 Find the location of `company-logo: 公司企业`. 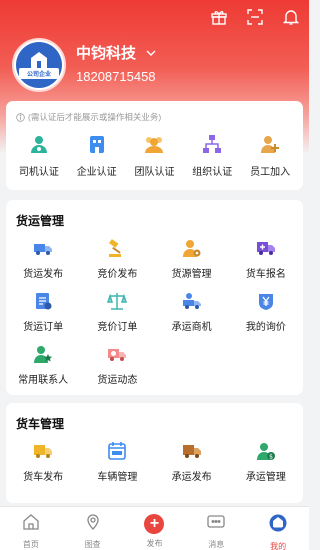

company-logo: 公司企业 is located at coordinates (39, 65).